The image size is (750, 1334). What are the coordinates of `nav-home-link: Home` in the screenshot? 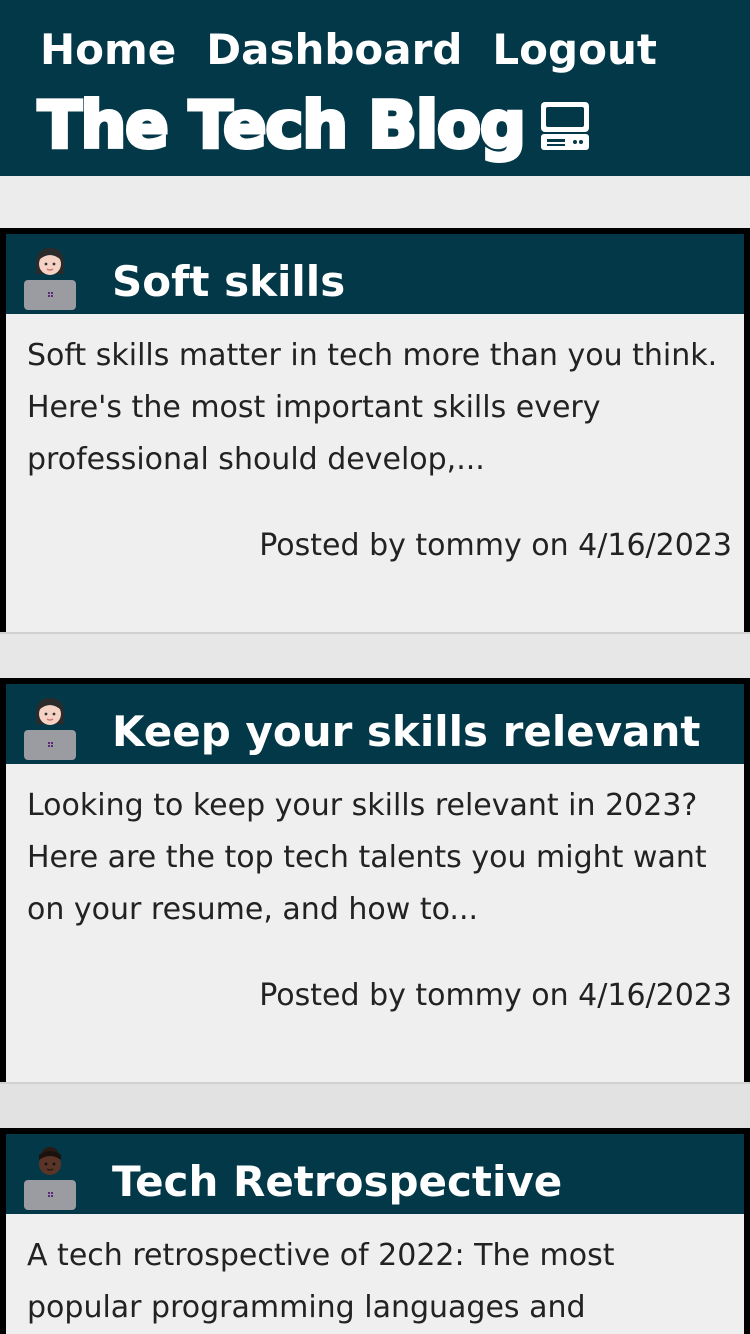 It's located at (108, 50).